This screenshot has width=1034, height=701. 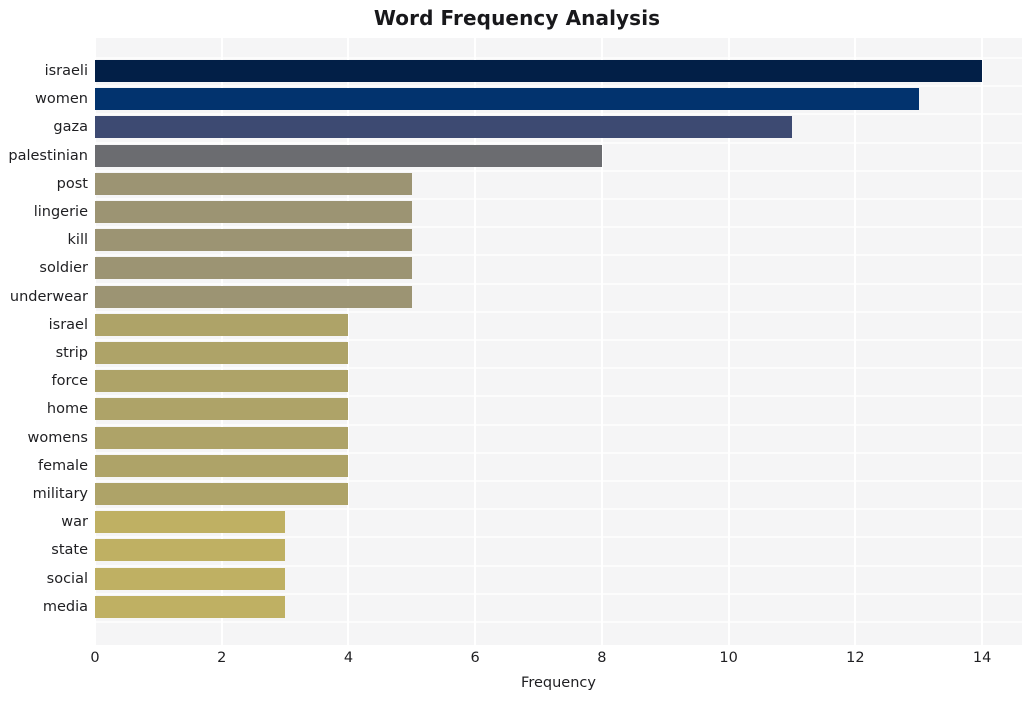 I want to click on bar-media, so click(x=190, y=606).